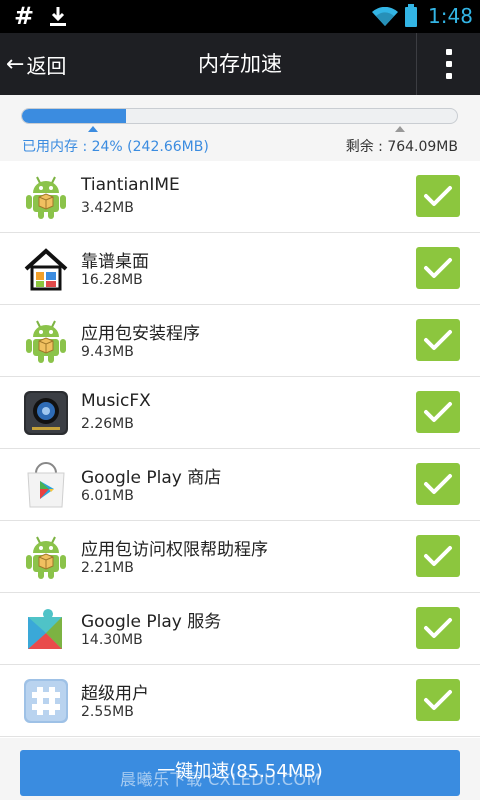 This screenshot has width=480, height=800. What do you see at coordinates (240, 269) in the screenshot?
I see `app-row: 靠谱桌面 16.28MB` at bounding box center [240, 269].